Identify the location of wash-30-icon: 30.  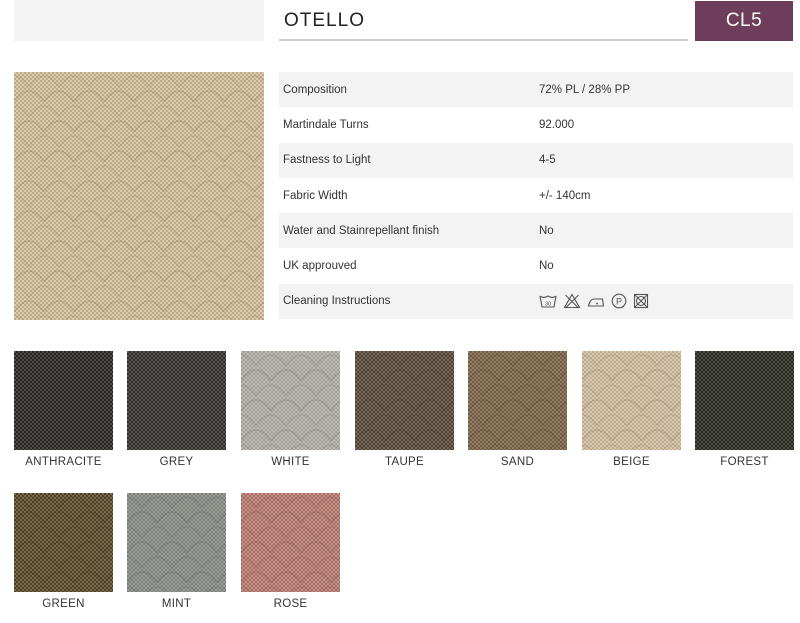
(548, 301).